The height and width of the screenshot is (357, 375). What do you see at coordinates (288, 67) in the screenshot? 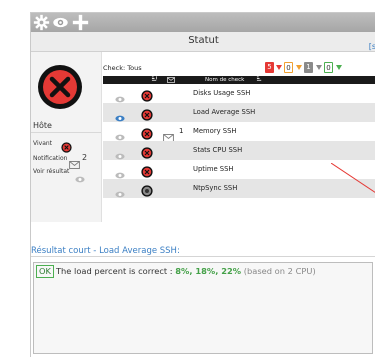
I see `warning-count-badge: 0` at bounding box center [288, 67].